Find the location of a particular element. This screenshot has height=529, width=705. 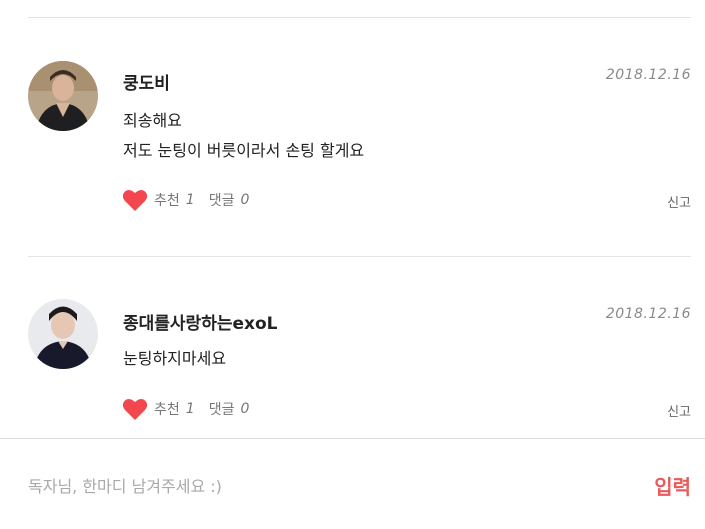

comment-body: 눈팅하지마세요 is located at coordinates (174, 359).